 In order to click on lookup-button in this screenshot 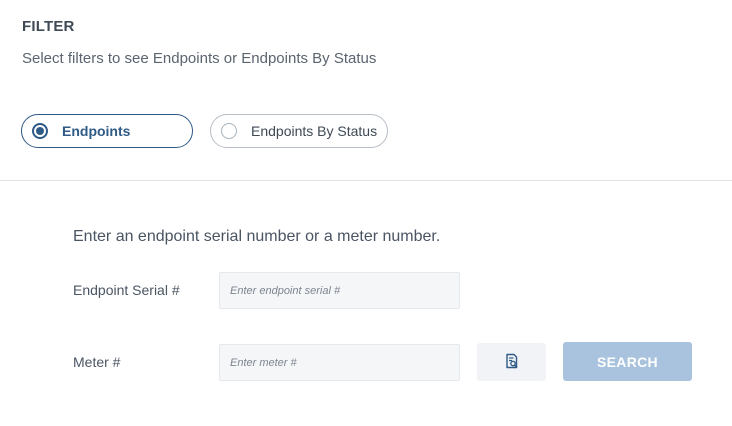, I will do `click(511, 362)`.